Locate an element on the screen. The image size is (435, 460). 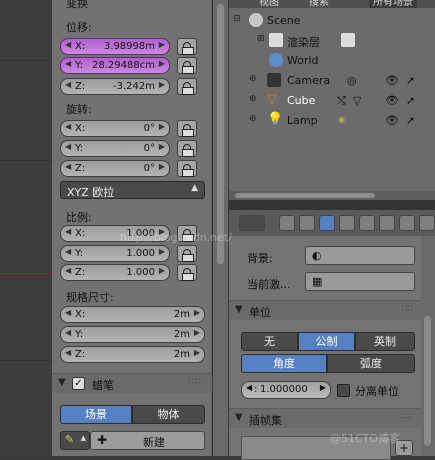
menu-search: 搜索 is located at coordinates (319, 4).